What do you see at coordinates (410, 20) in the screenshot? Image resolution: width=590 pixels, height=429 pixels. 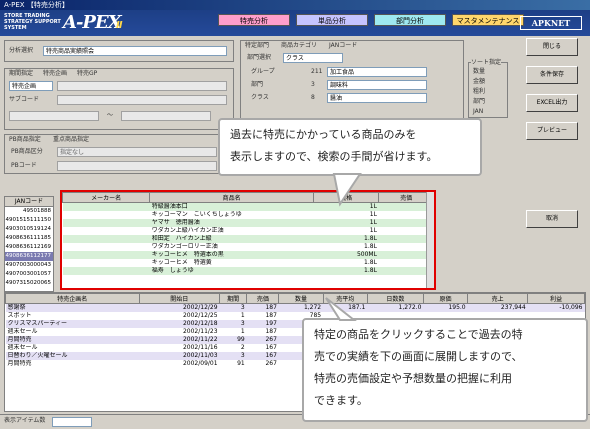 I see `tab-dept-analysis: 部門分析` at bounding box center [410, 20].